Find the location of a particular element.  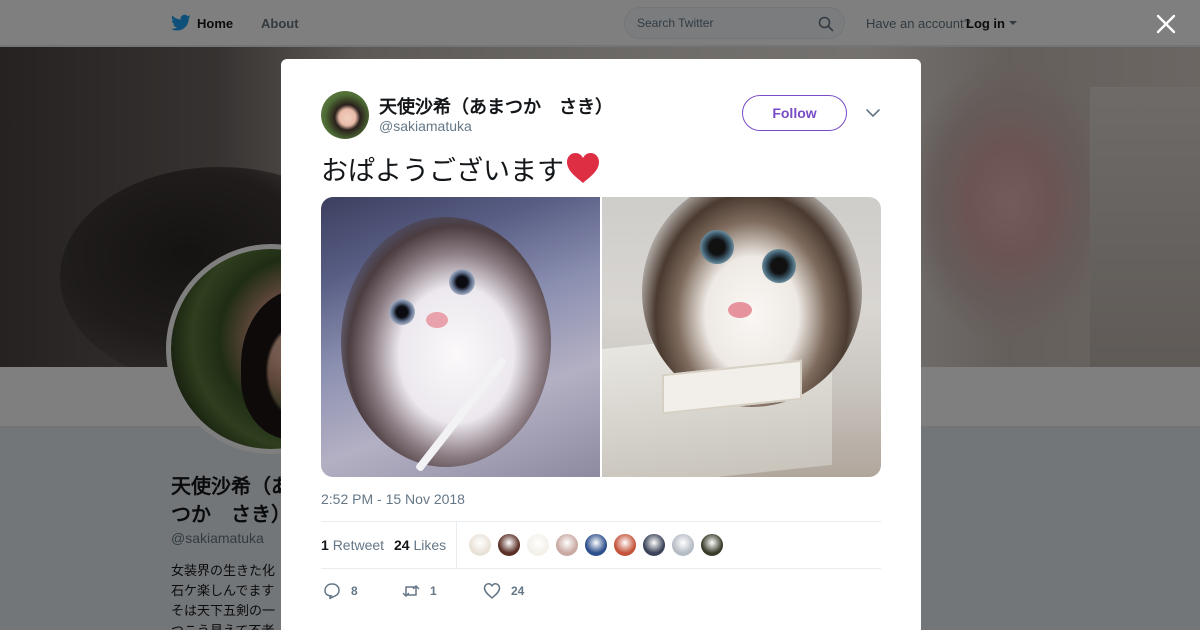

tweet-stats: 1 Retweet 24 Likes is located at coordinates (601, 545).